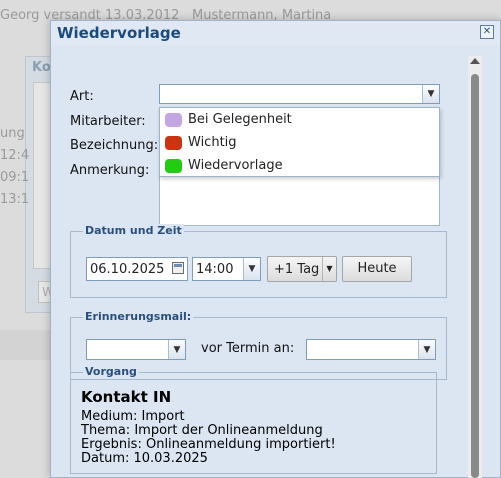  What do you see at coordinates (240, 119) in the screenshot?
I see `option-label: Bei Gelegenheit` at bounding box center [240, 119].